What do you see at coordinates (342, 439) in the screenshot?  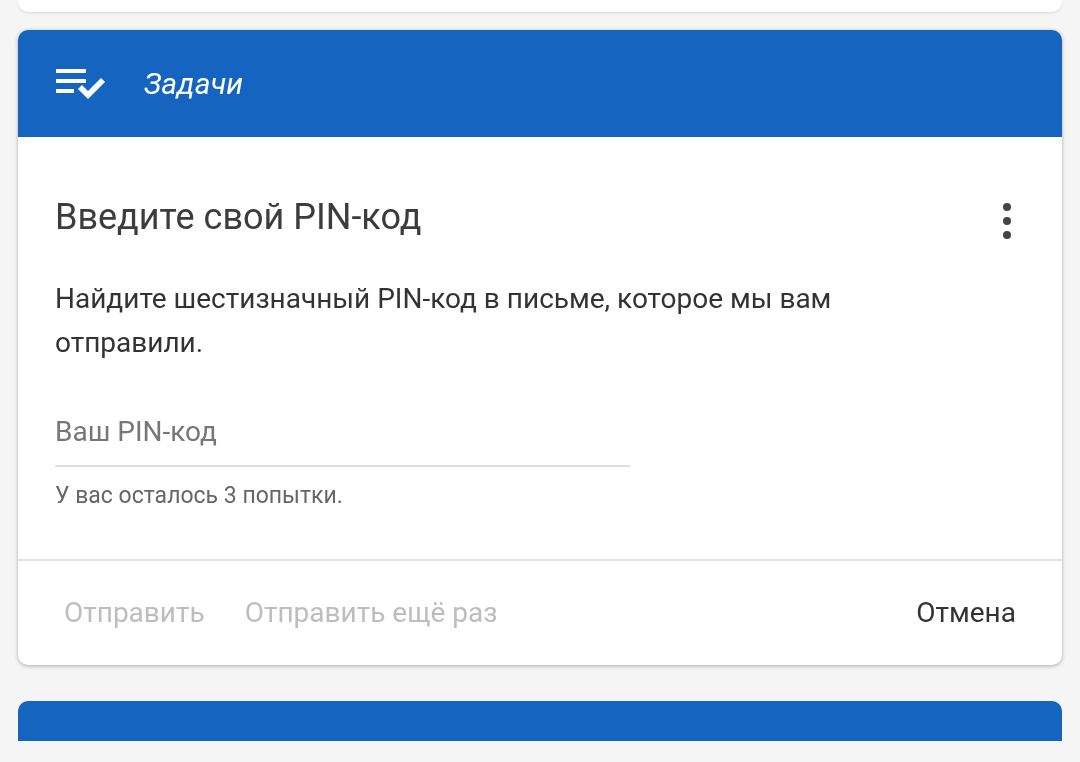 I see `pin-input-field: Ваш PIN-код` at bounding box center [342, 439].